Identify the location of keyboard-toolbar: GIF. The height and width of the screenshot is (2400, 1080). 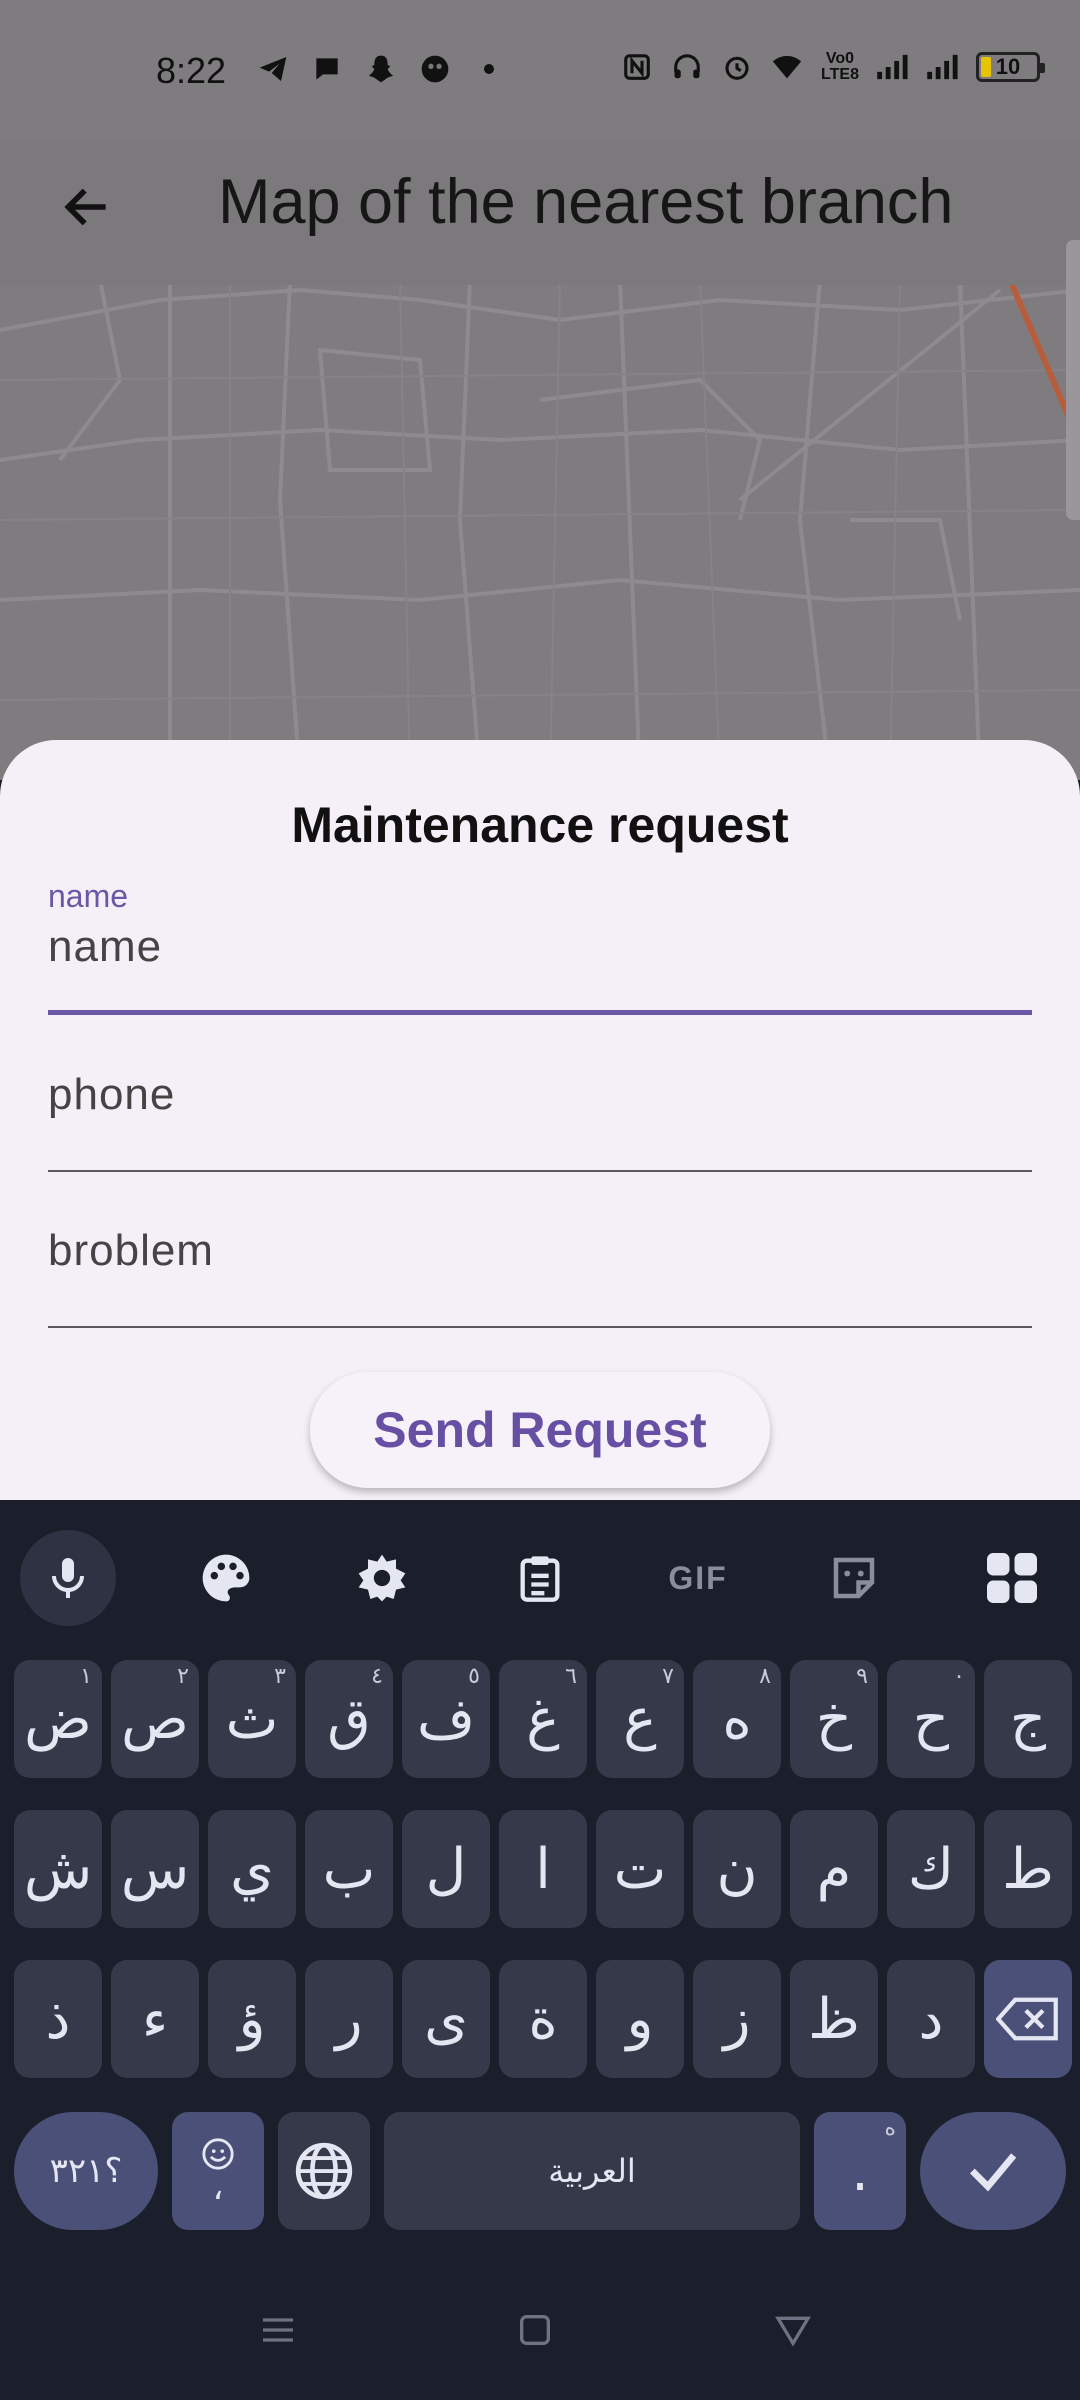
(540, 1570).